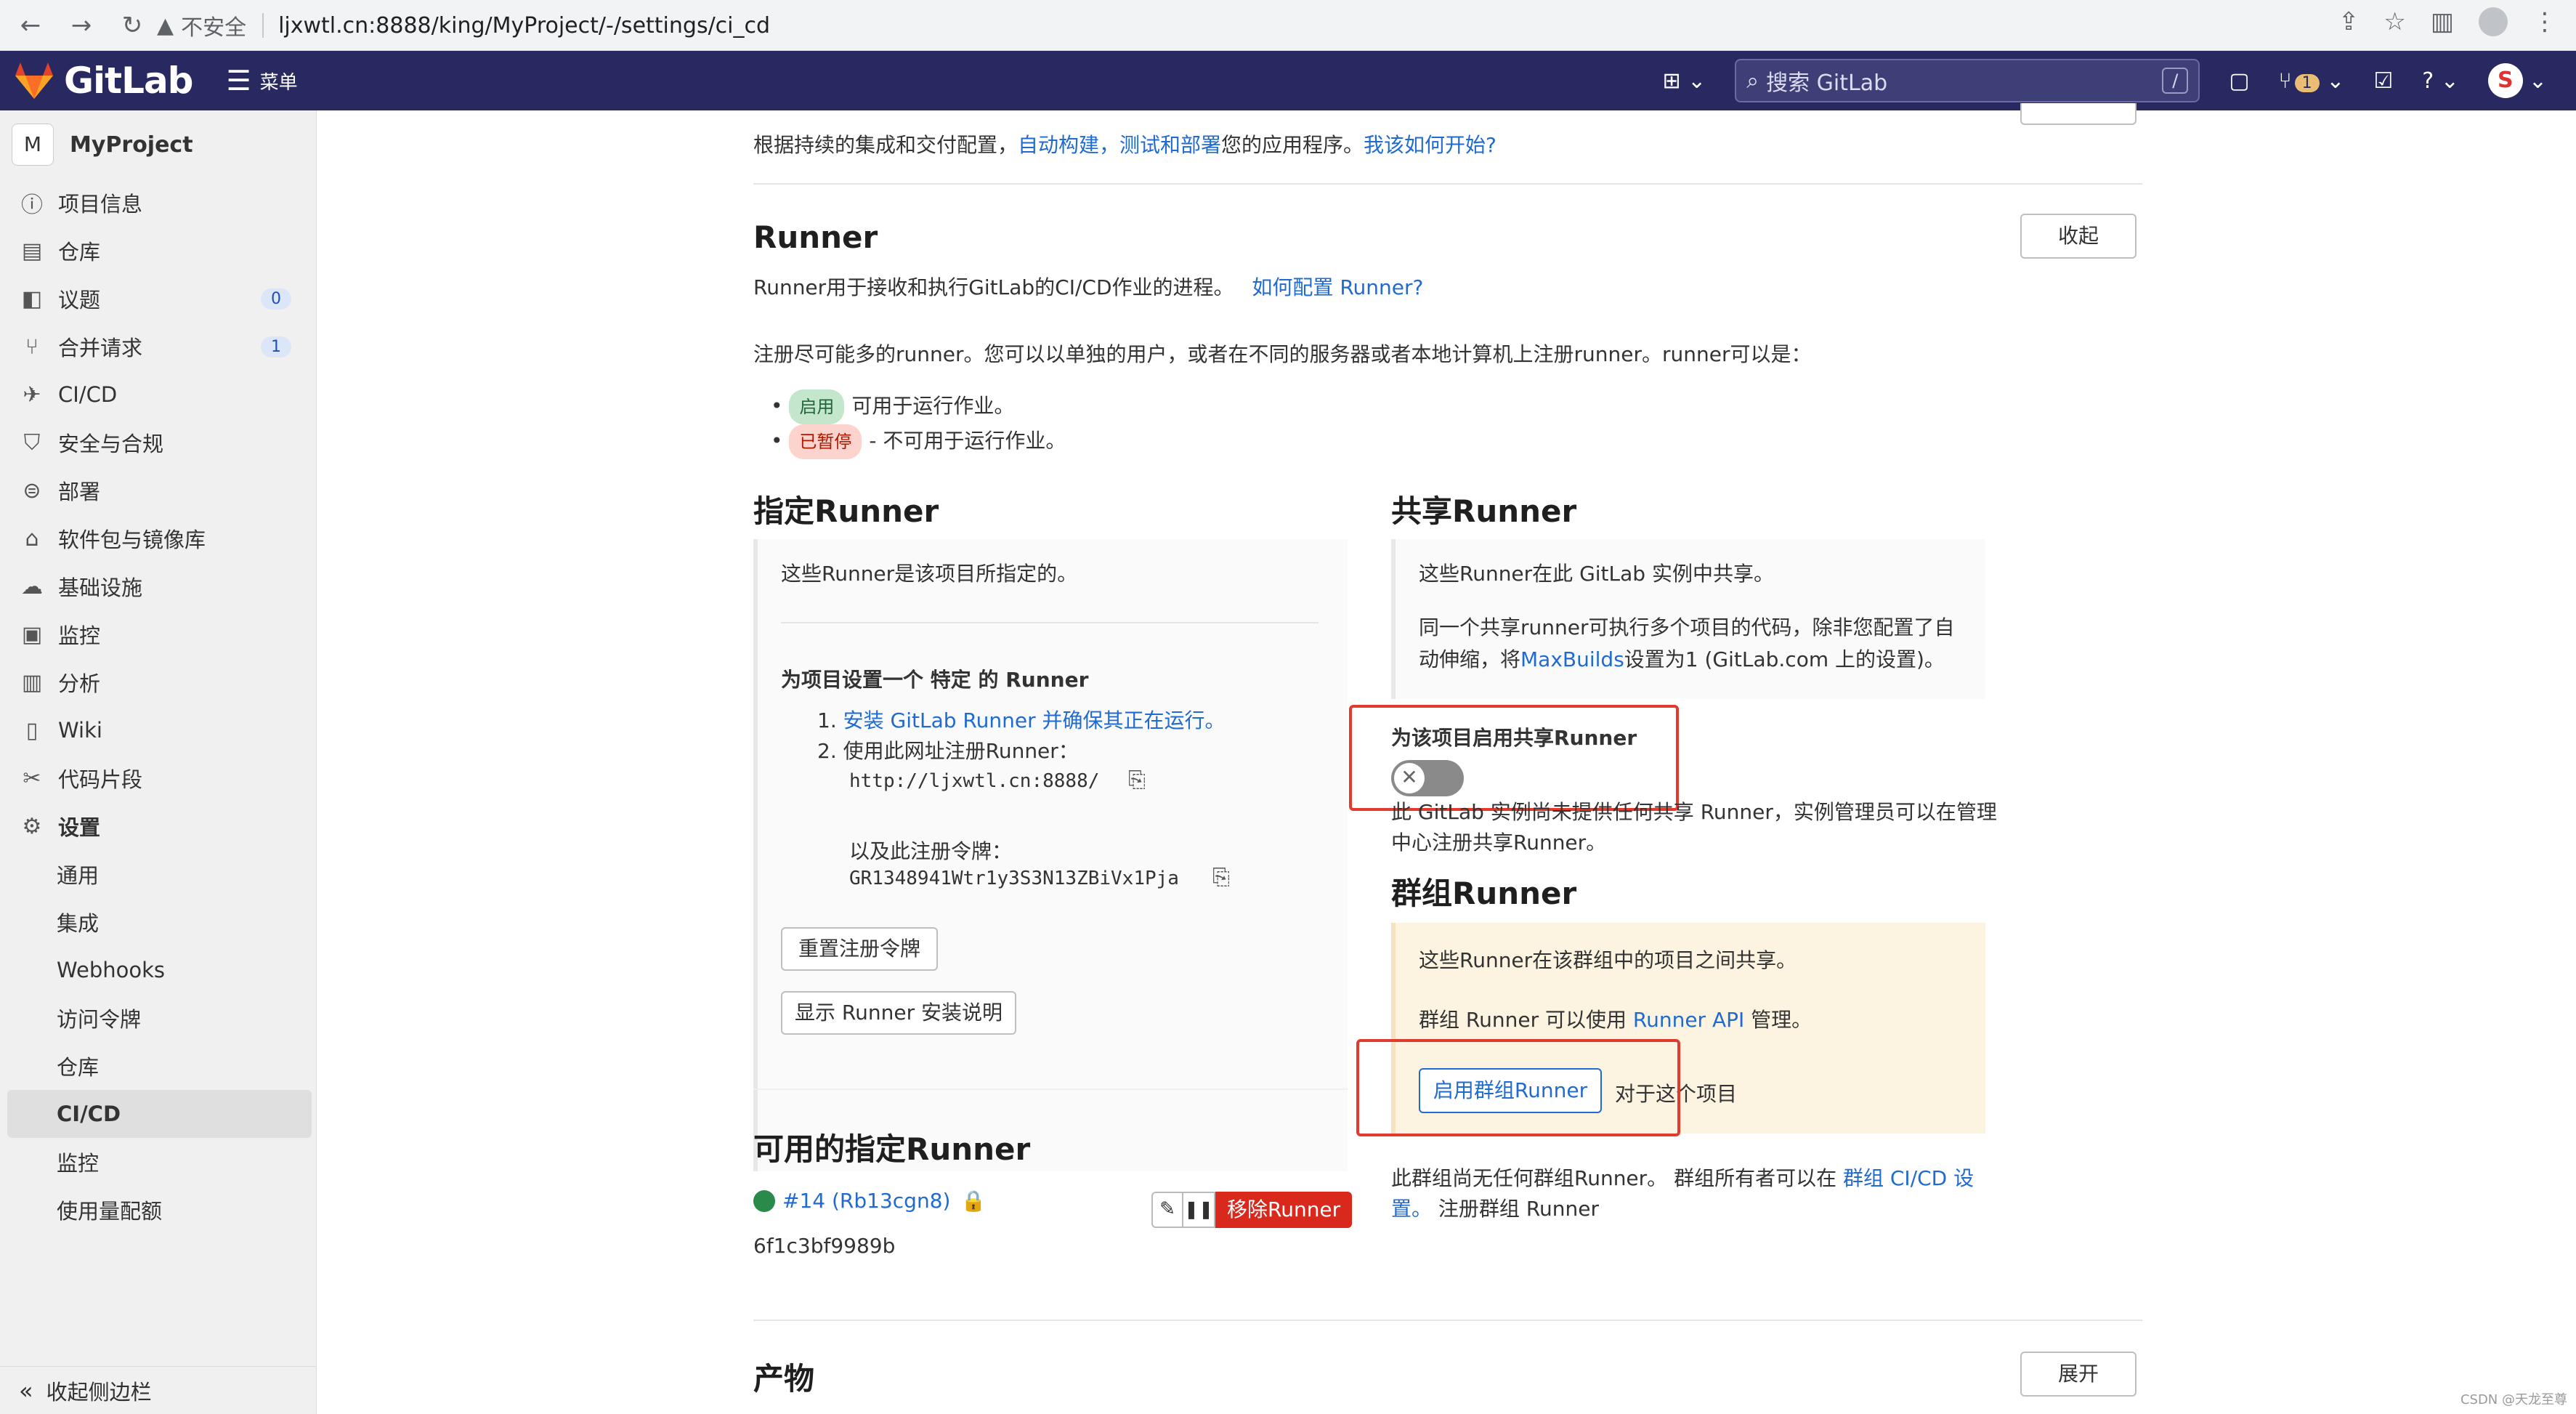 Image resolution: width=2576 pixels, height=1414 pixels. I want to click on sidebar-item-deploy: ⊜ 部署, so click(158, 490).